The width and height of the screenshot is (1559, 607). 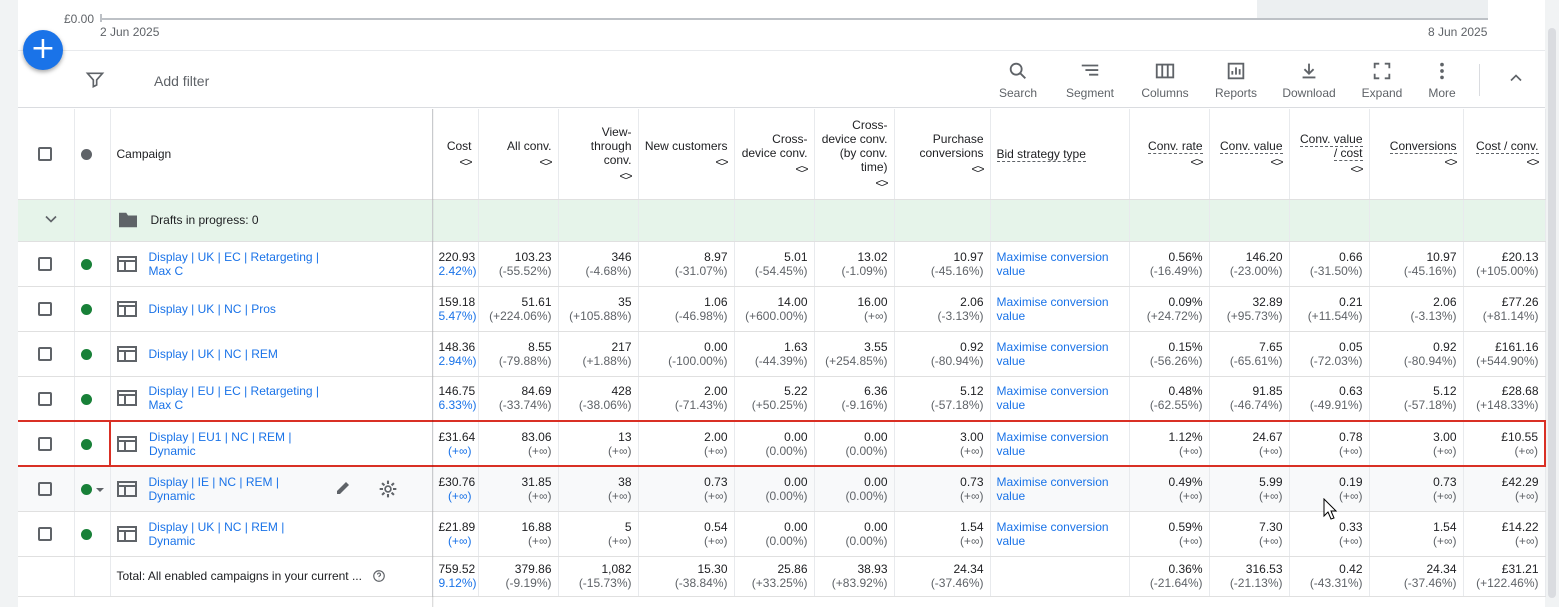 I want to click on status-header-icon, so click(x=86, y=155).